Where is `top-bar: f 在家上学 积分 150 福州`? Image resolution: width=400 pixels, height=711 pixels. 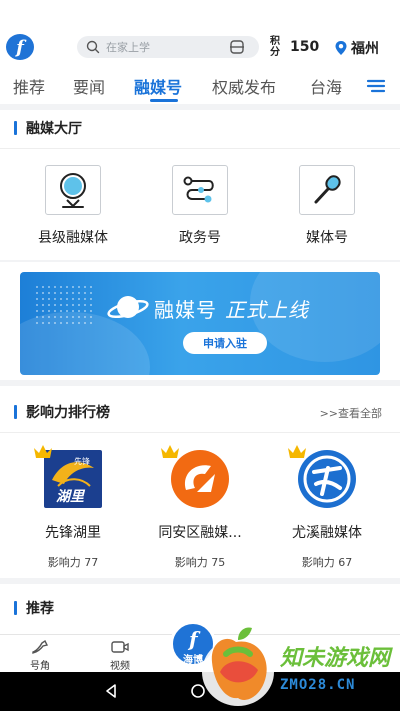 top-bar: f 在家上学 积分 150 福州 is located at coordinates (200, 34).